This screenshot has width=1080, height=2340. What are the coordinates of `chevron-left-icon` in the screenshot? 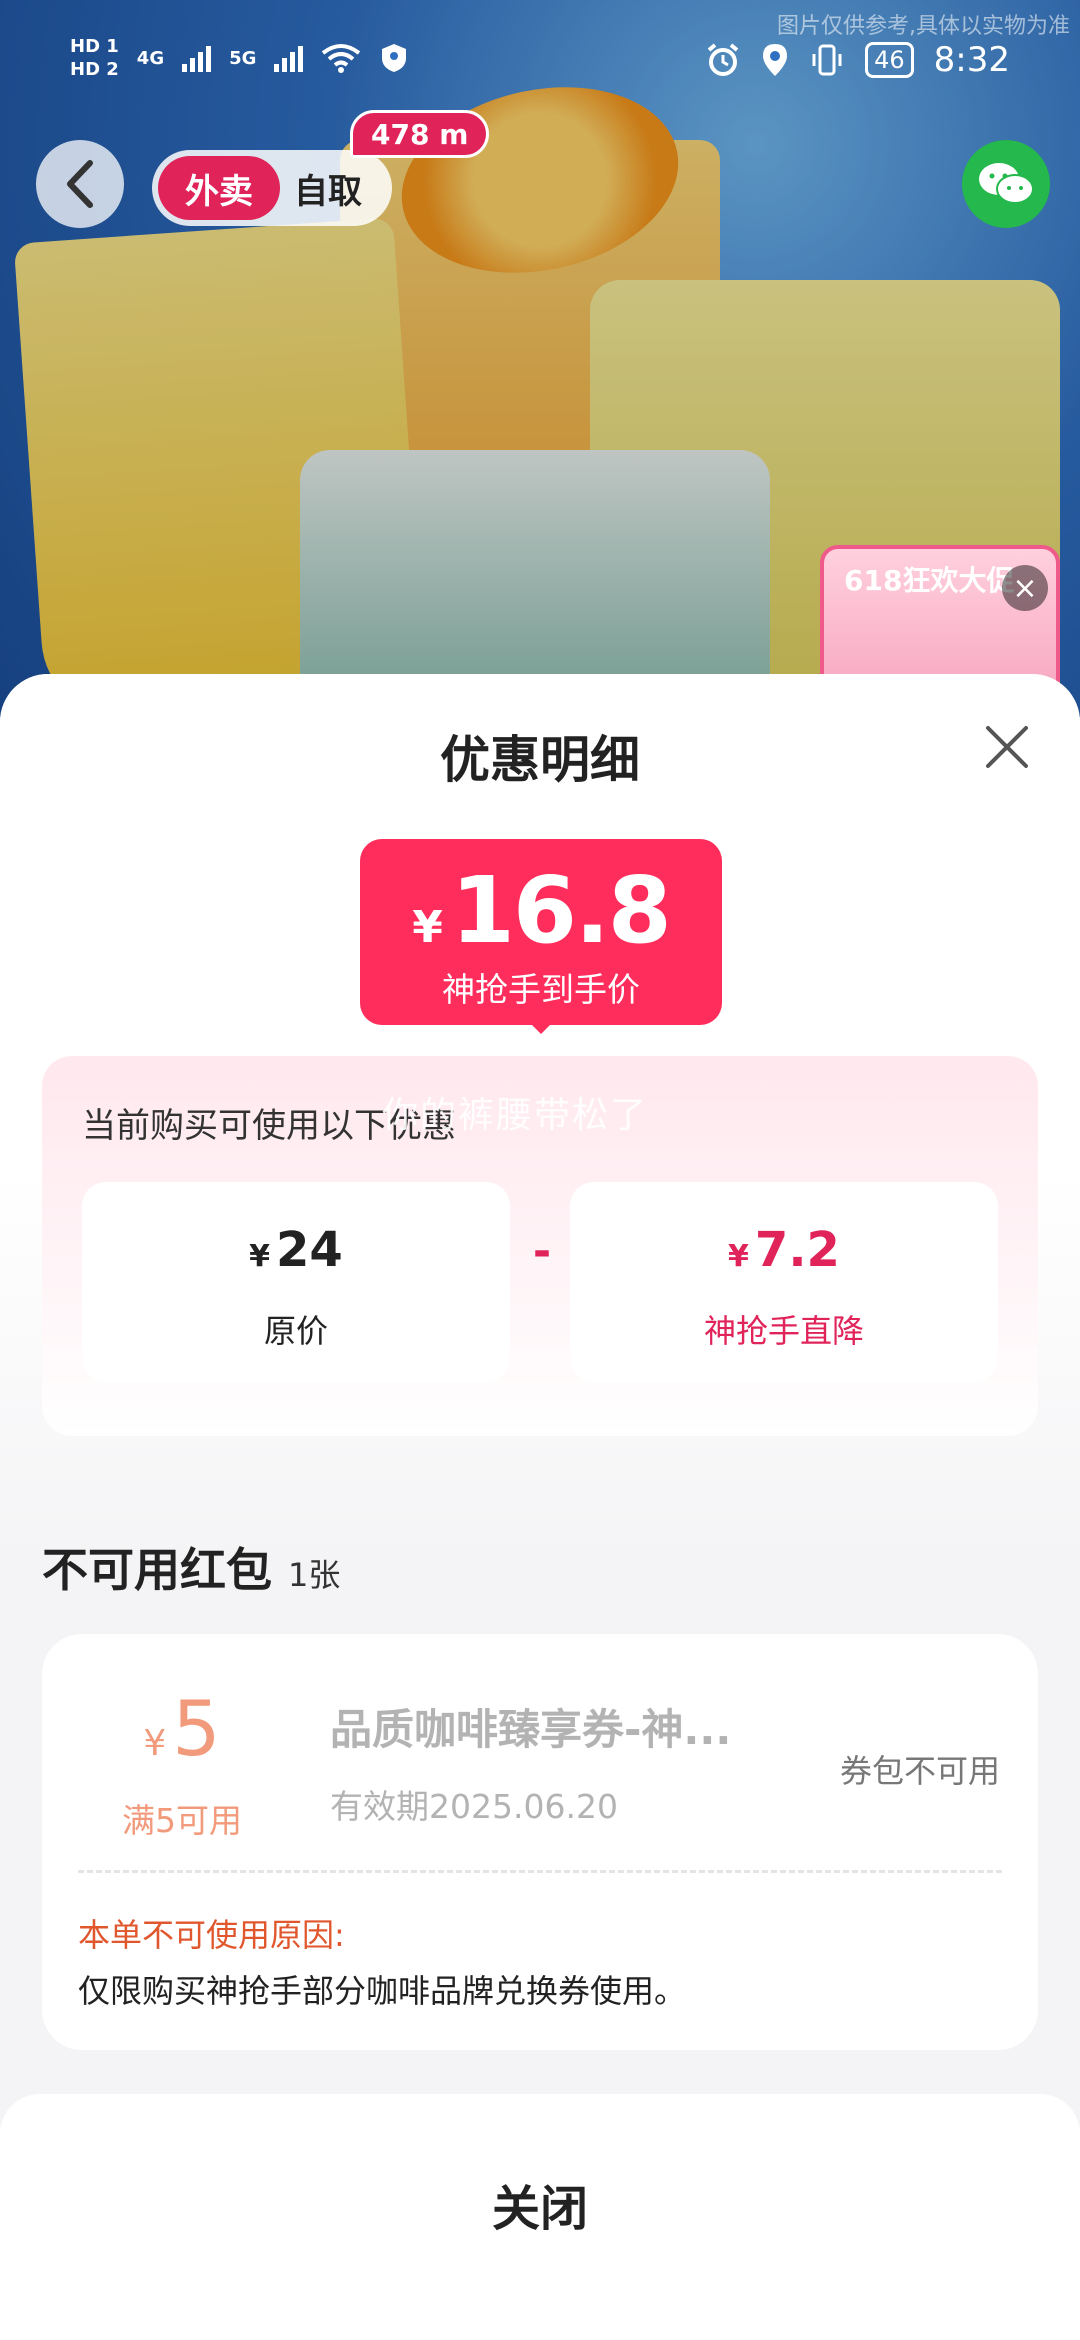 It's located at (80, 184).